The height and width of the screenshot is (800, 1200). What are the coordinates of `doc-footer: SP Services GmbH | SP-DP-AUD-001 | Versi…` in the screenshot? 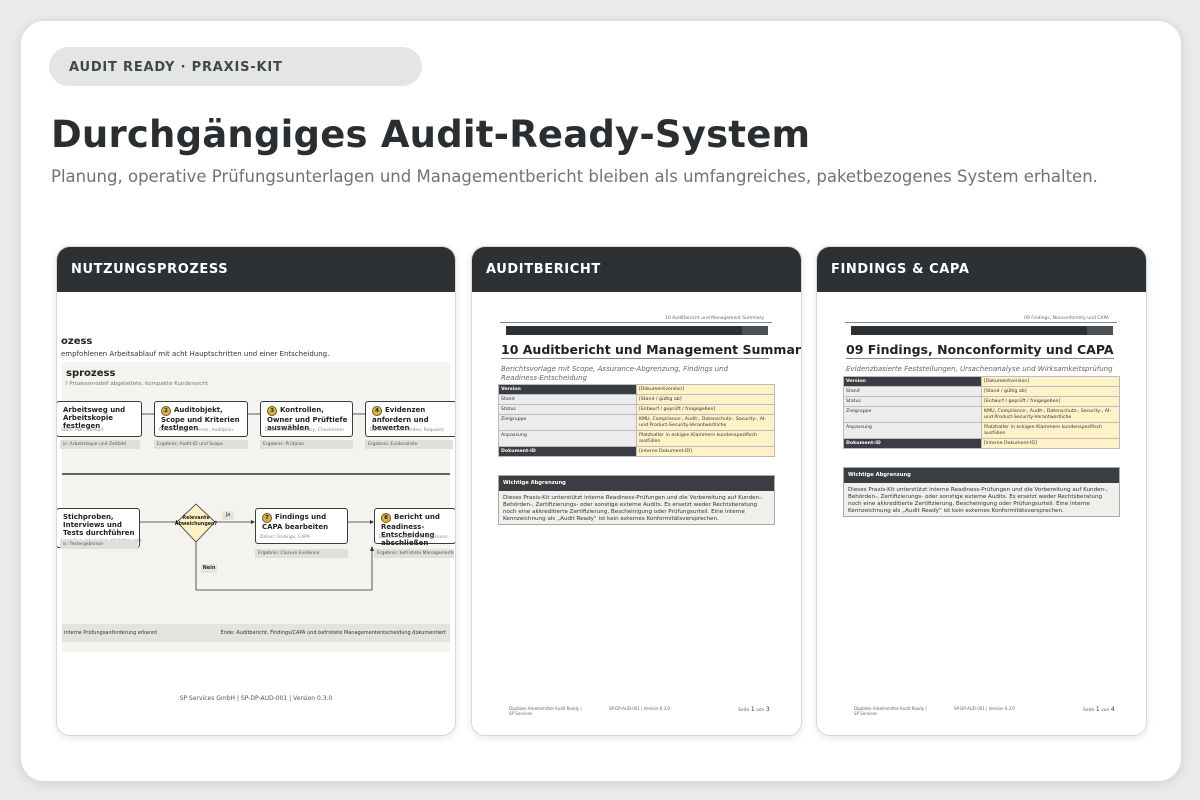 It's located at (256, 698).